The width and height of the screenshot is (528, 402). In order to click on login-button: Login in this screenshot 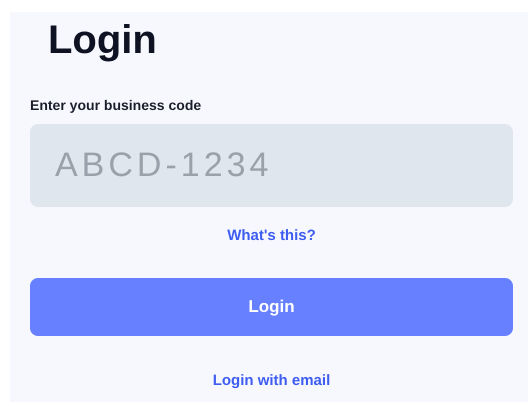, I will do `click(271, 307)`.